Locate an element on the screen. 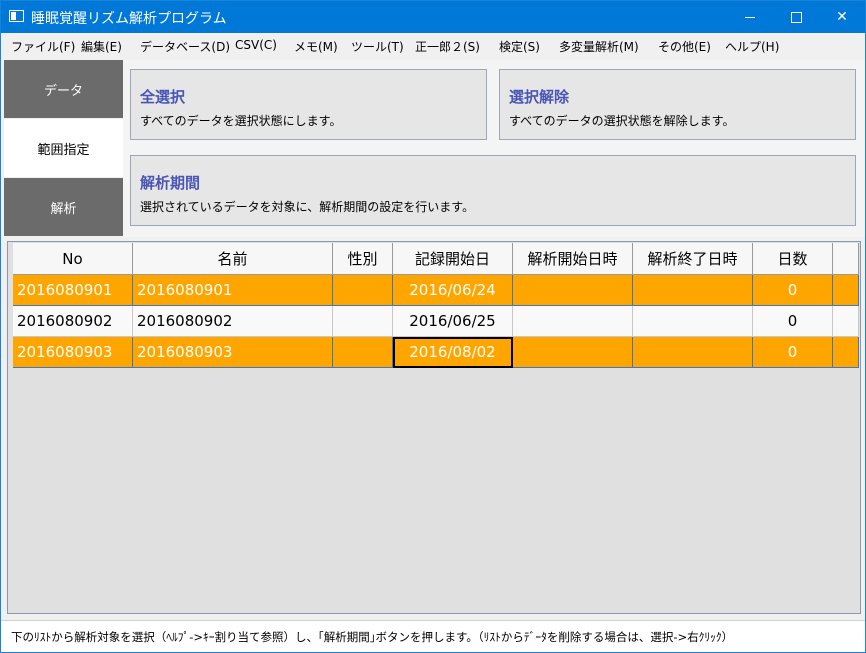  select-all-desc: すべてのデータを選択状態にします。 is located at coordinates (241, 121).